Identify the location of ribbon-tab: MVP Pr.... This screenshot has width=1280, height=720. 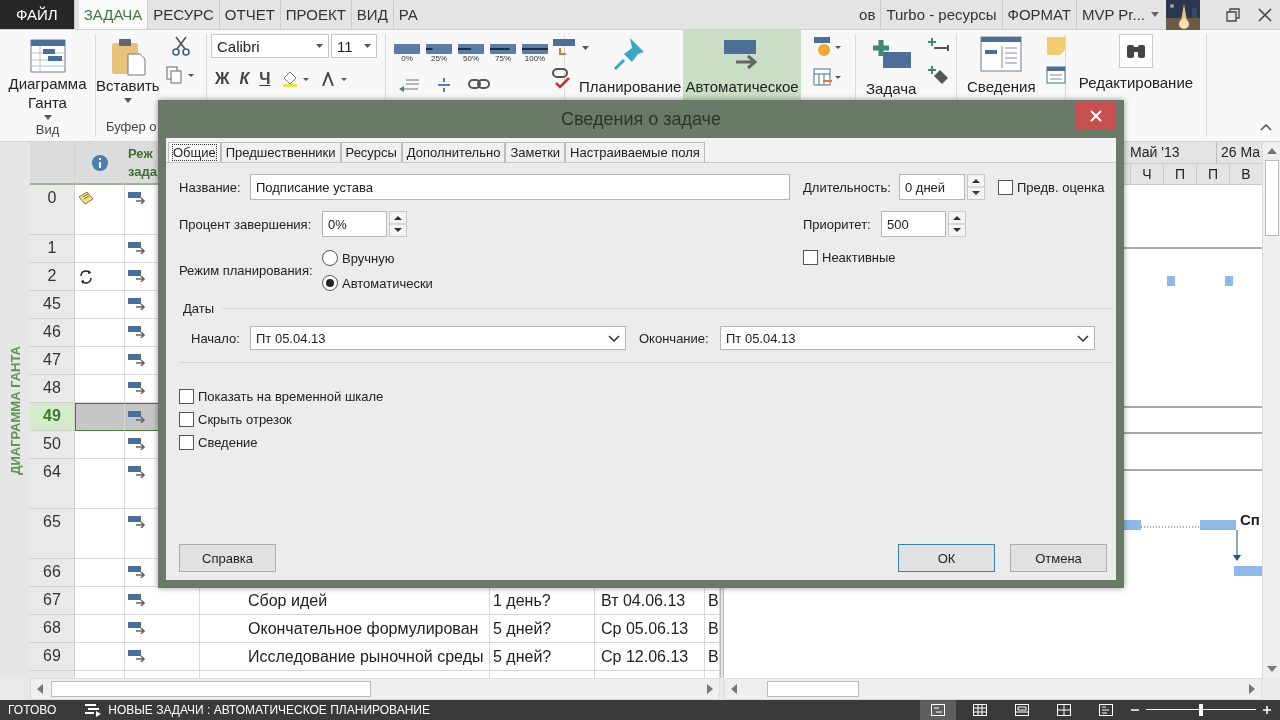
(1120, 14).